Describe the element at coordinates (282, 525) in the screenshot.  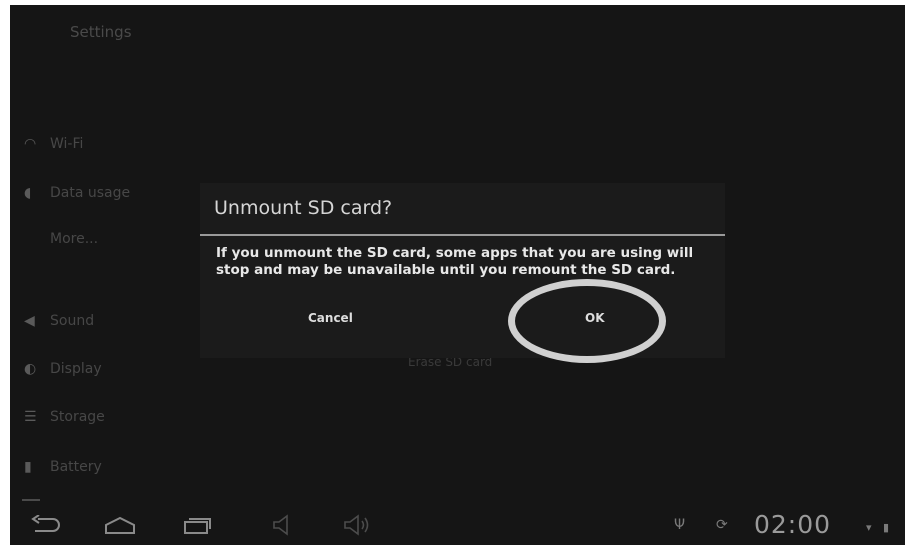
I see `volume-down-icon` at that location.